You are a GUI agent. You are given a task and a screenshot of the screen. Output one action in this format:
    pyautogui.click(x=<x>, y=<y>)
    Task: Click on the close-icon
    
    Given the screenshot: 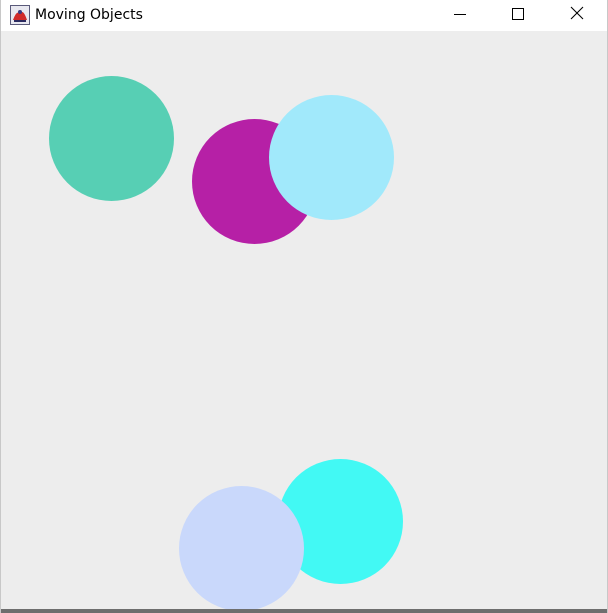 What is the action you would take?
    pyautogui.click(x=577, y=14)
    